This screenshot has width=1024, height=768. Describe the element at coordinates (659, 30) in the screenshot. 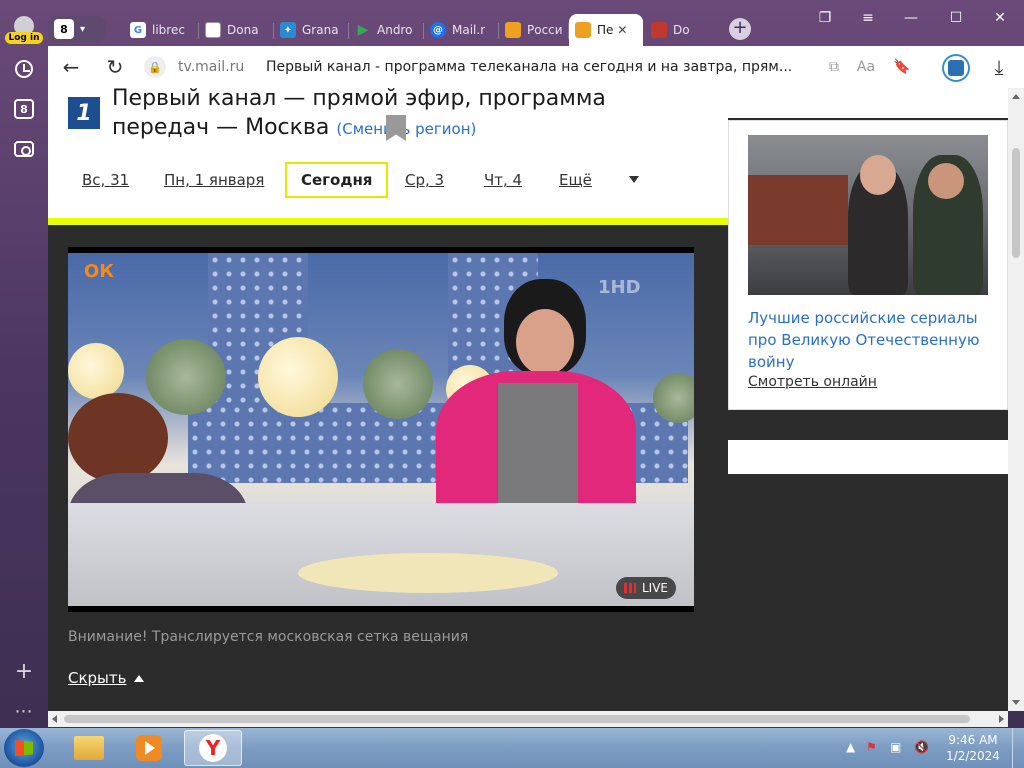

I see `shield-icon` at that location.